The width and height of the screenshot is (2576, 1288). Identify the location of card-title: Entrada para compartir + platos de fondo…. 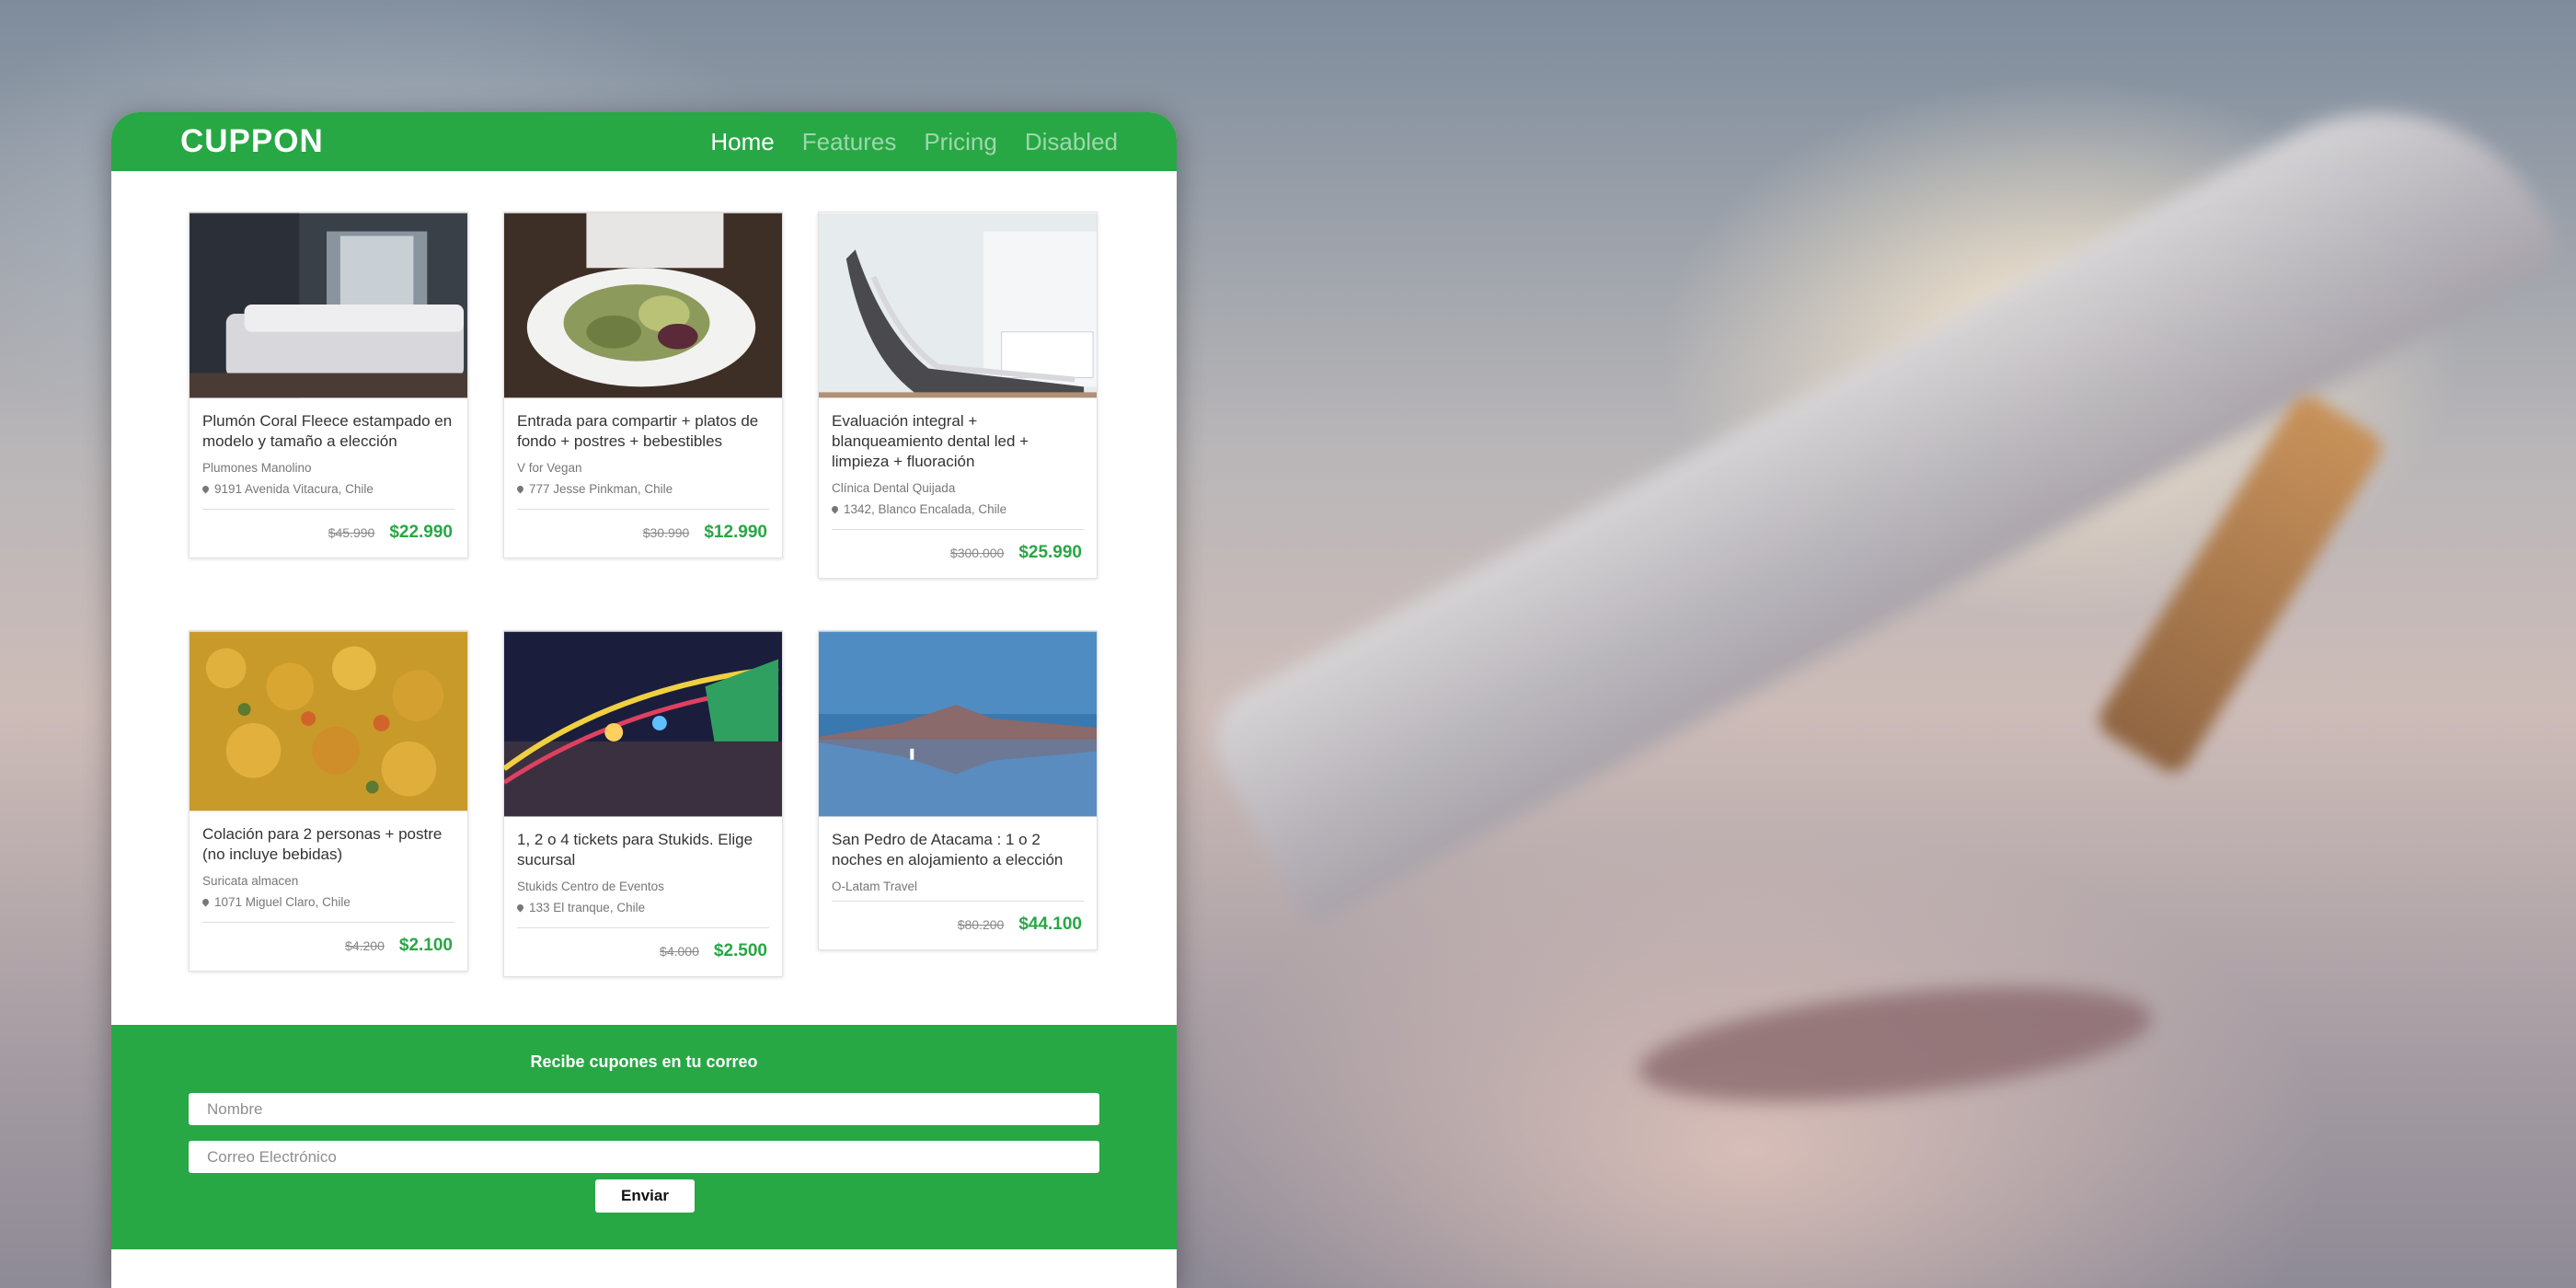
(643, 431).